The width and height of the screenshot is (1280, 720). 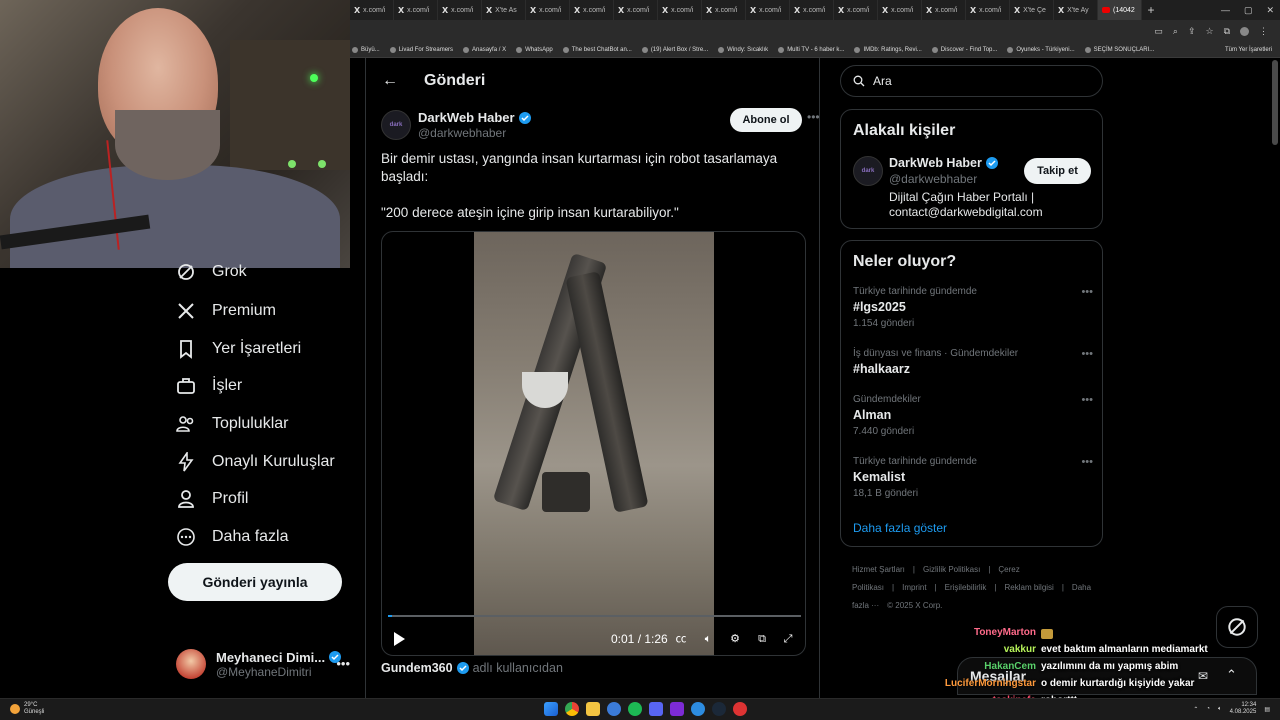 I want to click on weather-widget: 29°C Güneşli, so click(x=27, y=709).